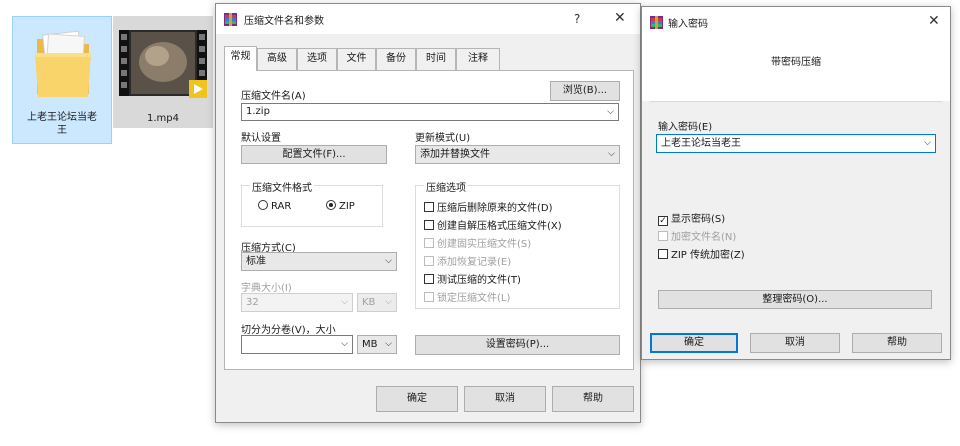  Describe the element at coordinates (252, 302) in the screenshot. I see `dictionary-size-value: 32` at that location.